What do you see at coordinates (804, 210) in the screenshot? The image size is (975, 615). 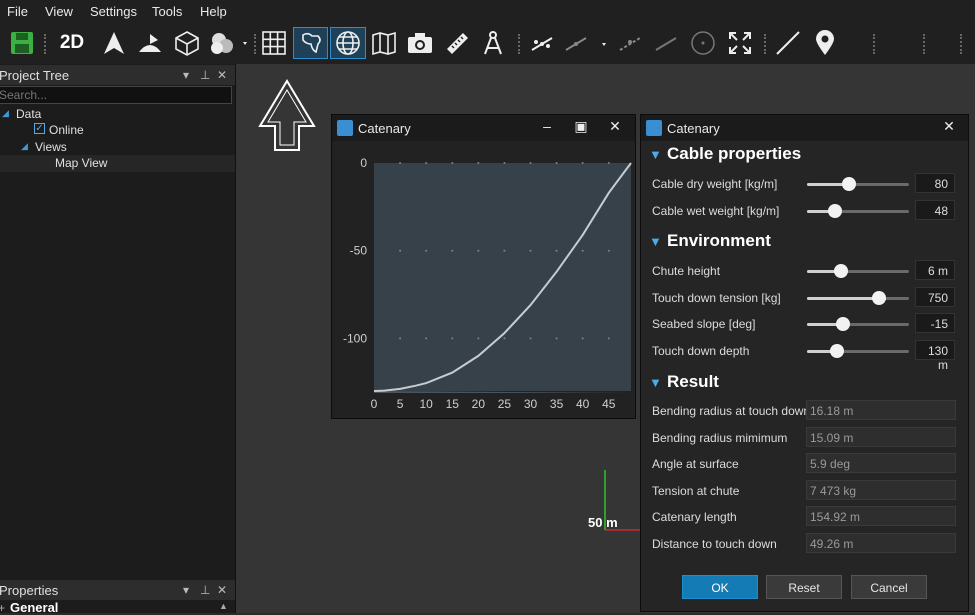 I see `param-row: Cable wet weight [kg/m] 48` at bounding box center [804, 210].